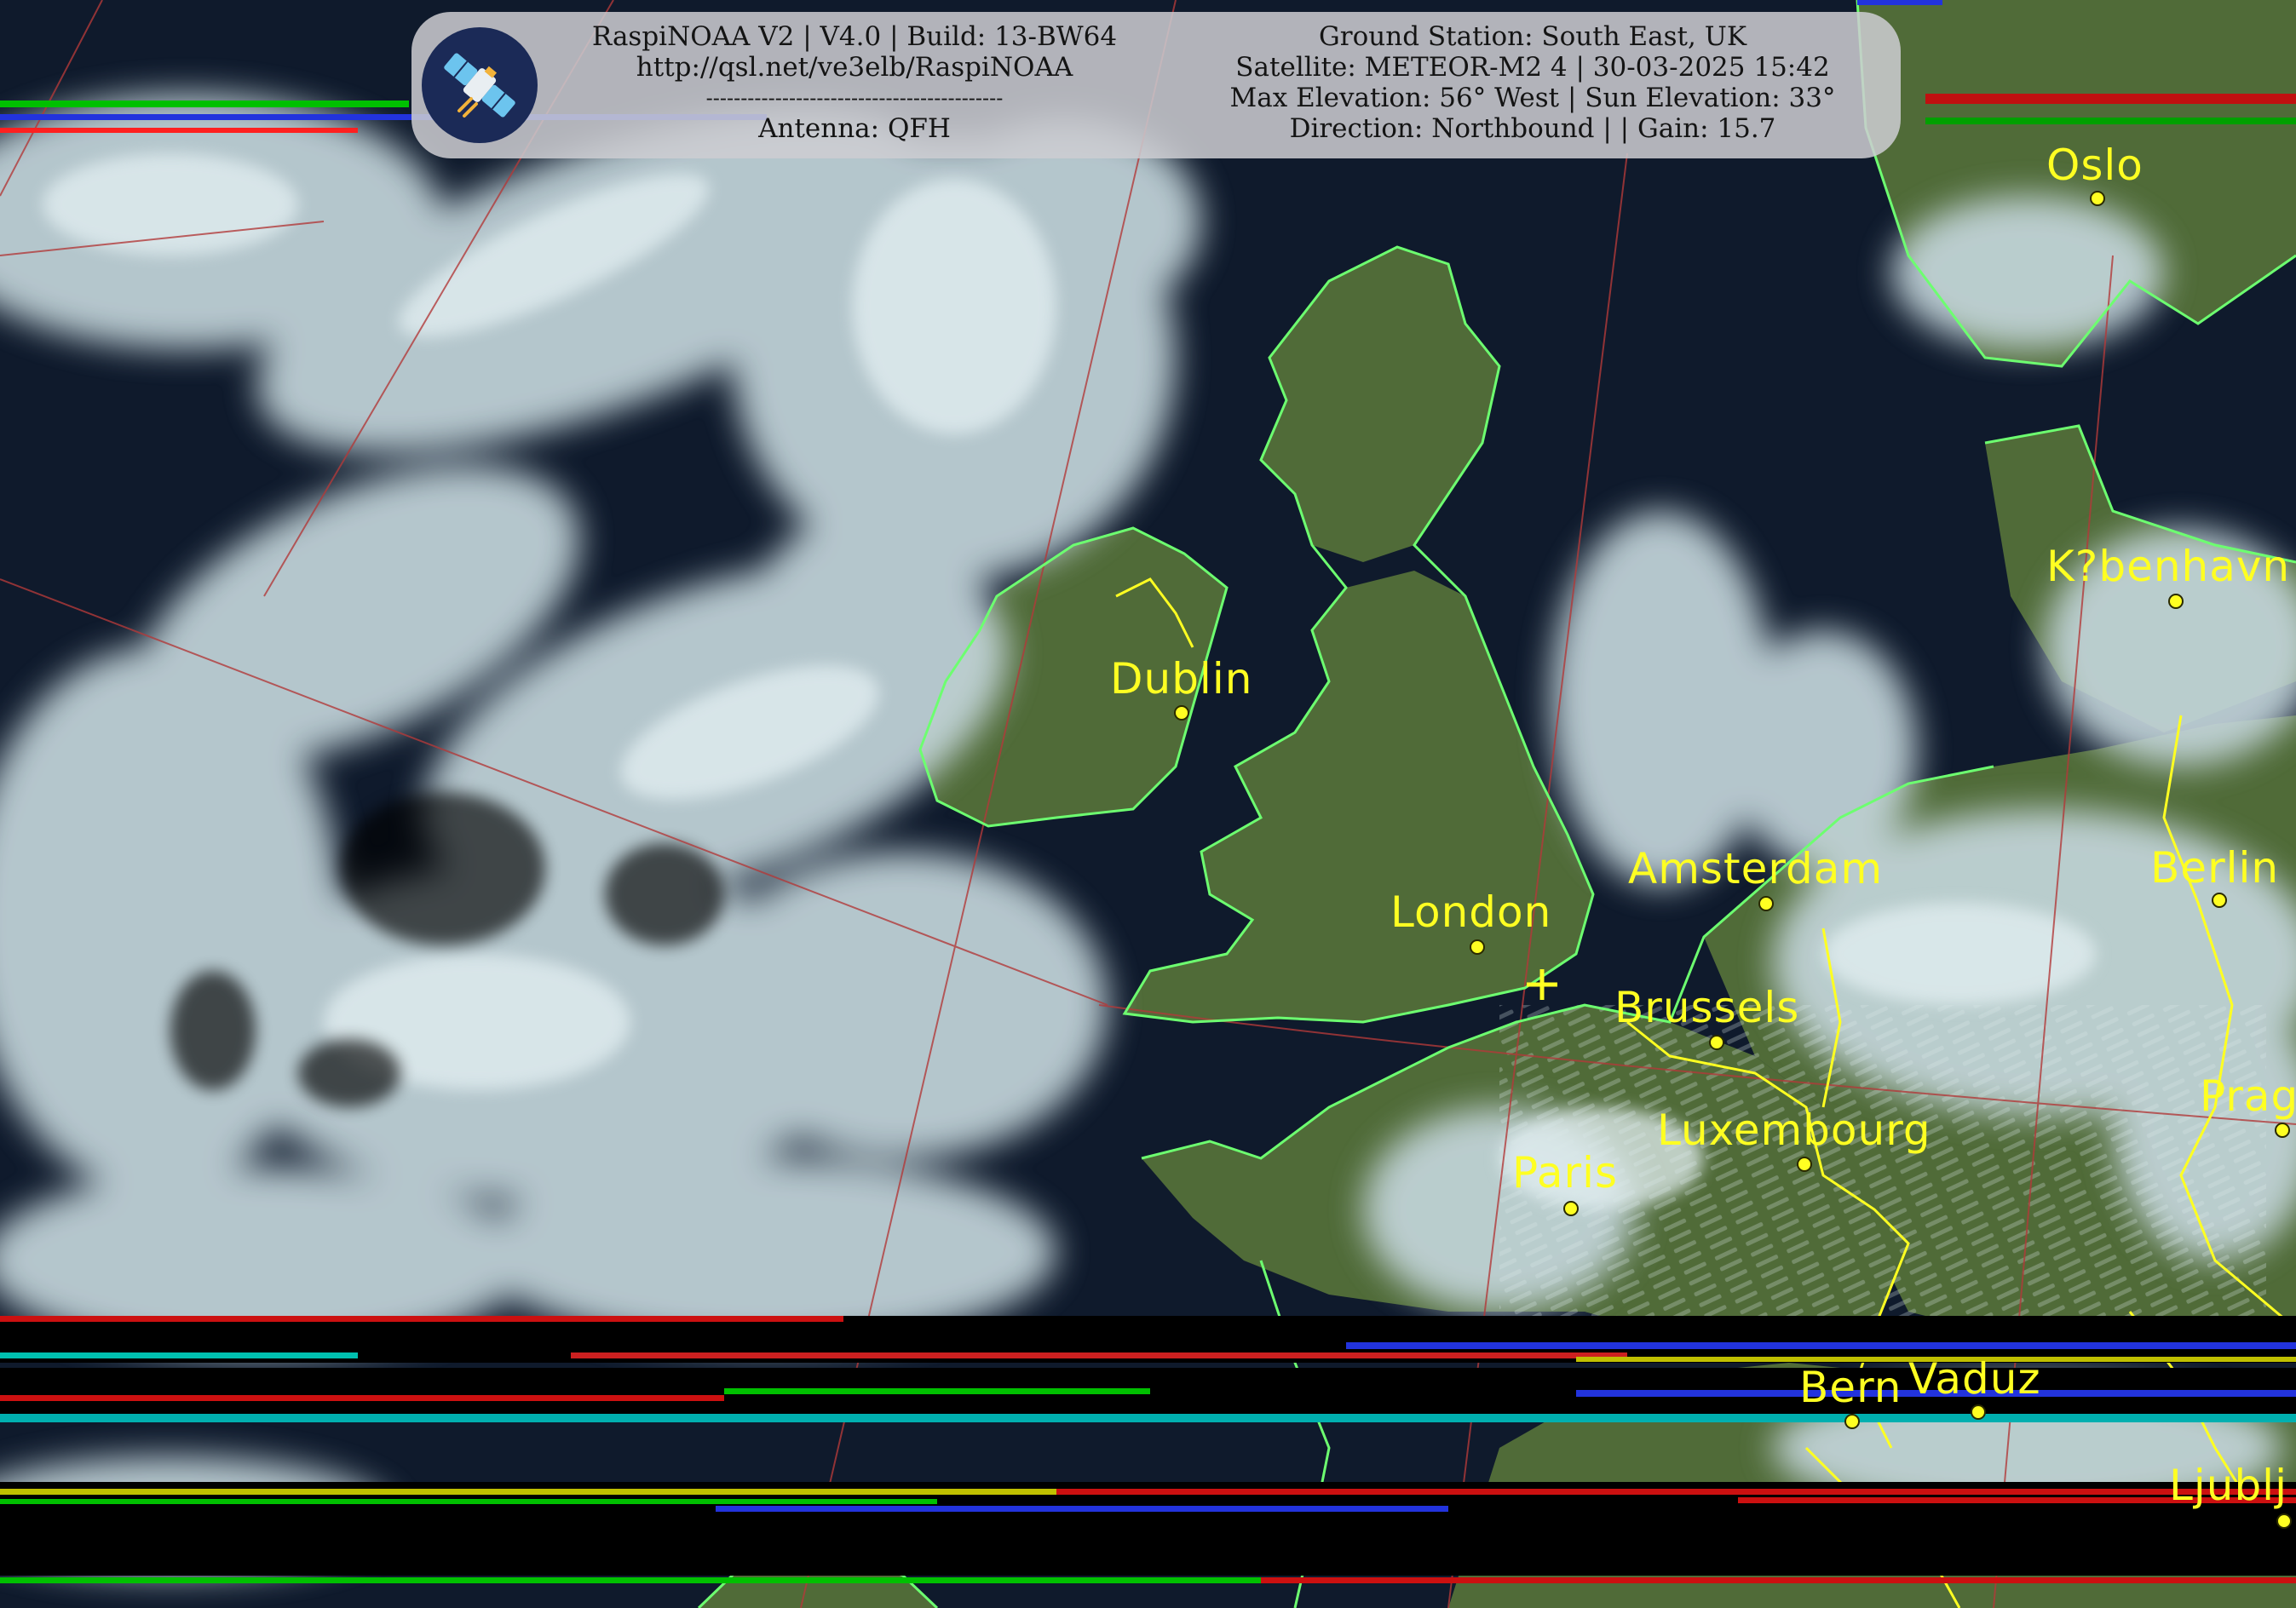  I want to click on ground-station-text: Ground Station: South East, UK, so click(1532, 36).